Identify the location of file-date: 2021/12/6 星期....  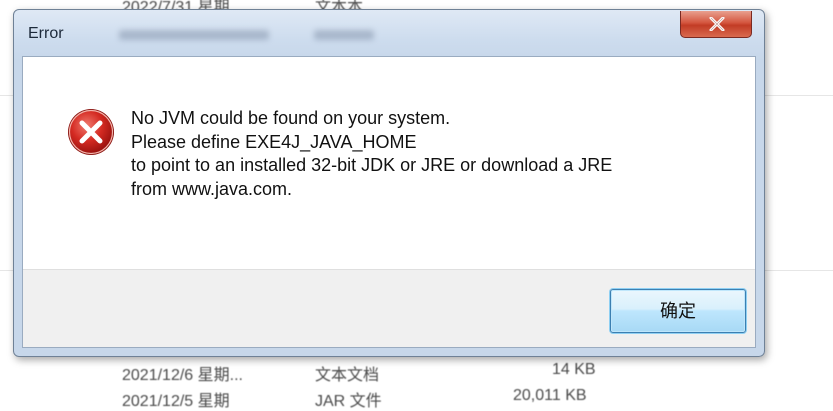
(182, 375).